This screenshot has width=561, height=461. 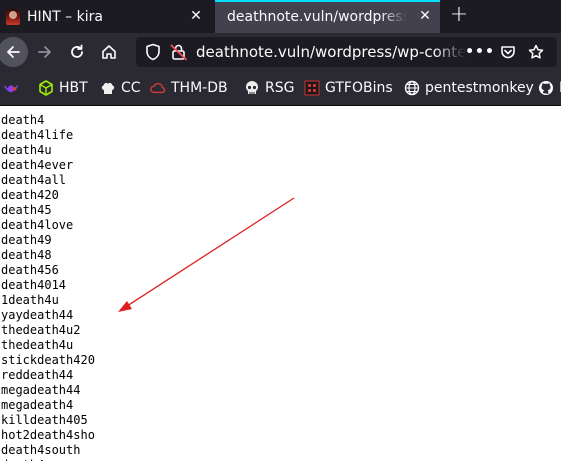 I want to click on bookmark-cc: CC, so click(x=120, y=88).